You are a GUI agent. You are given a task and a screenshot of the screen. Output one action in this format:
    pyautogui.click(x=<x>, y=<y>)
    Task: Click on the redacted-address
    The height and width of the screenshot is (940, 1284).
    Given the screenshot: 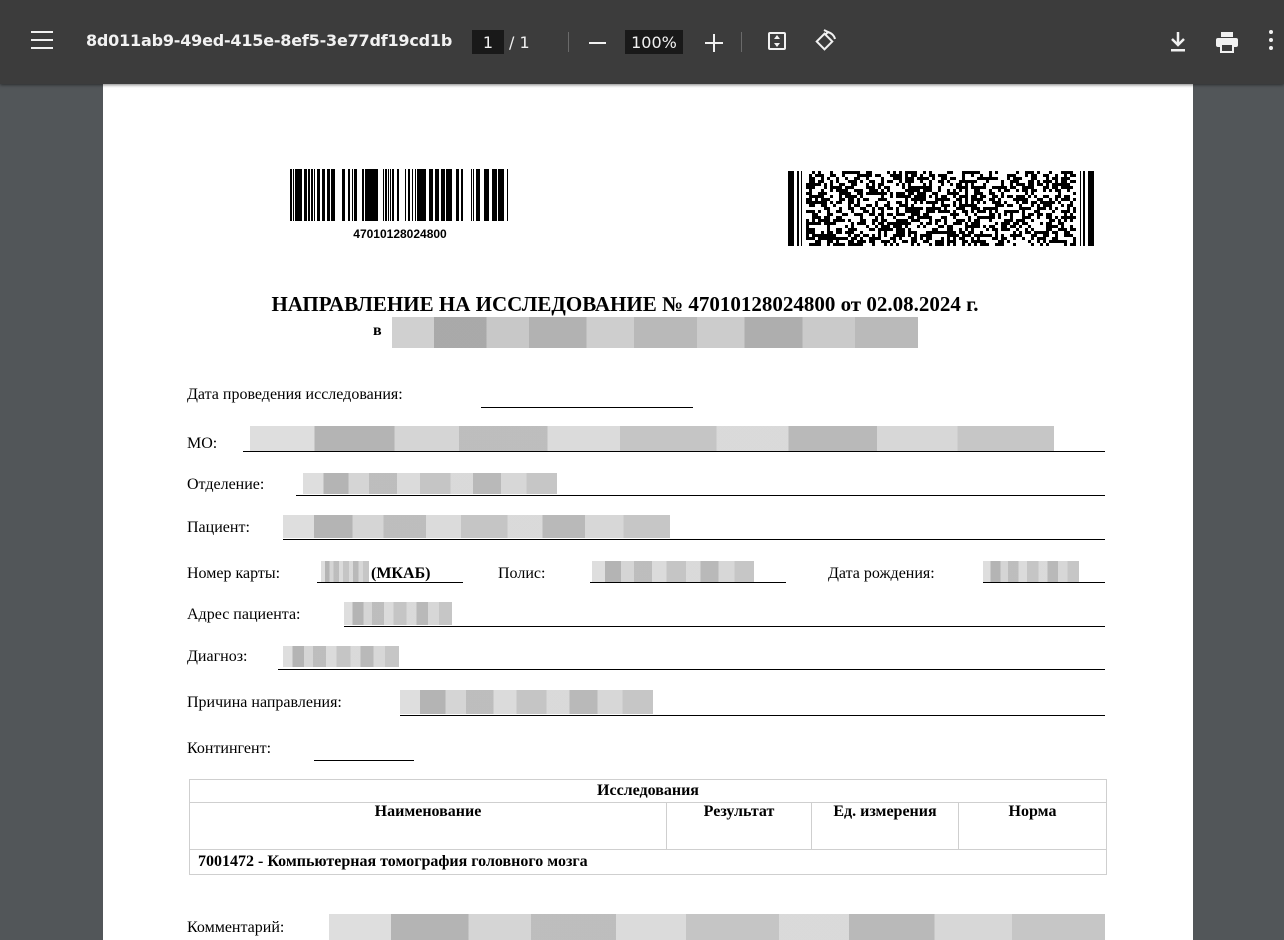 What is the action you would take?
    pyautogui.click(x=398, y=613)
    